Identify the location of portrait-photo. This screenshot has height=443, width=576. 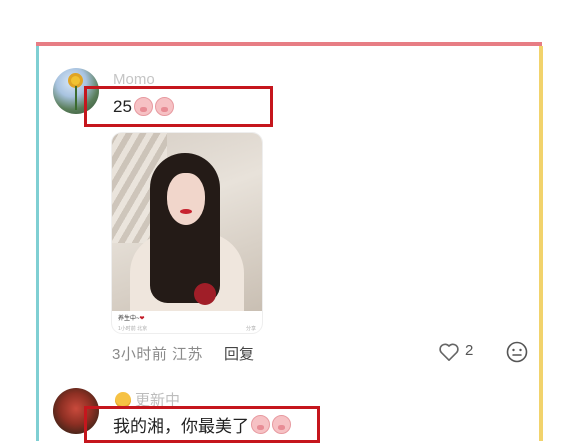
(187, 222).